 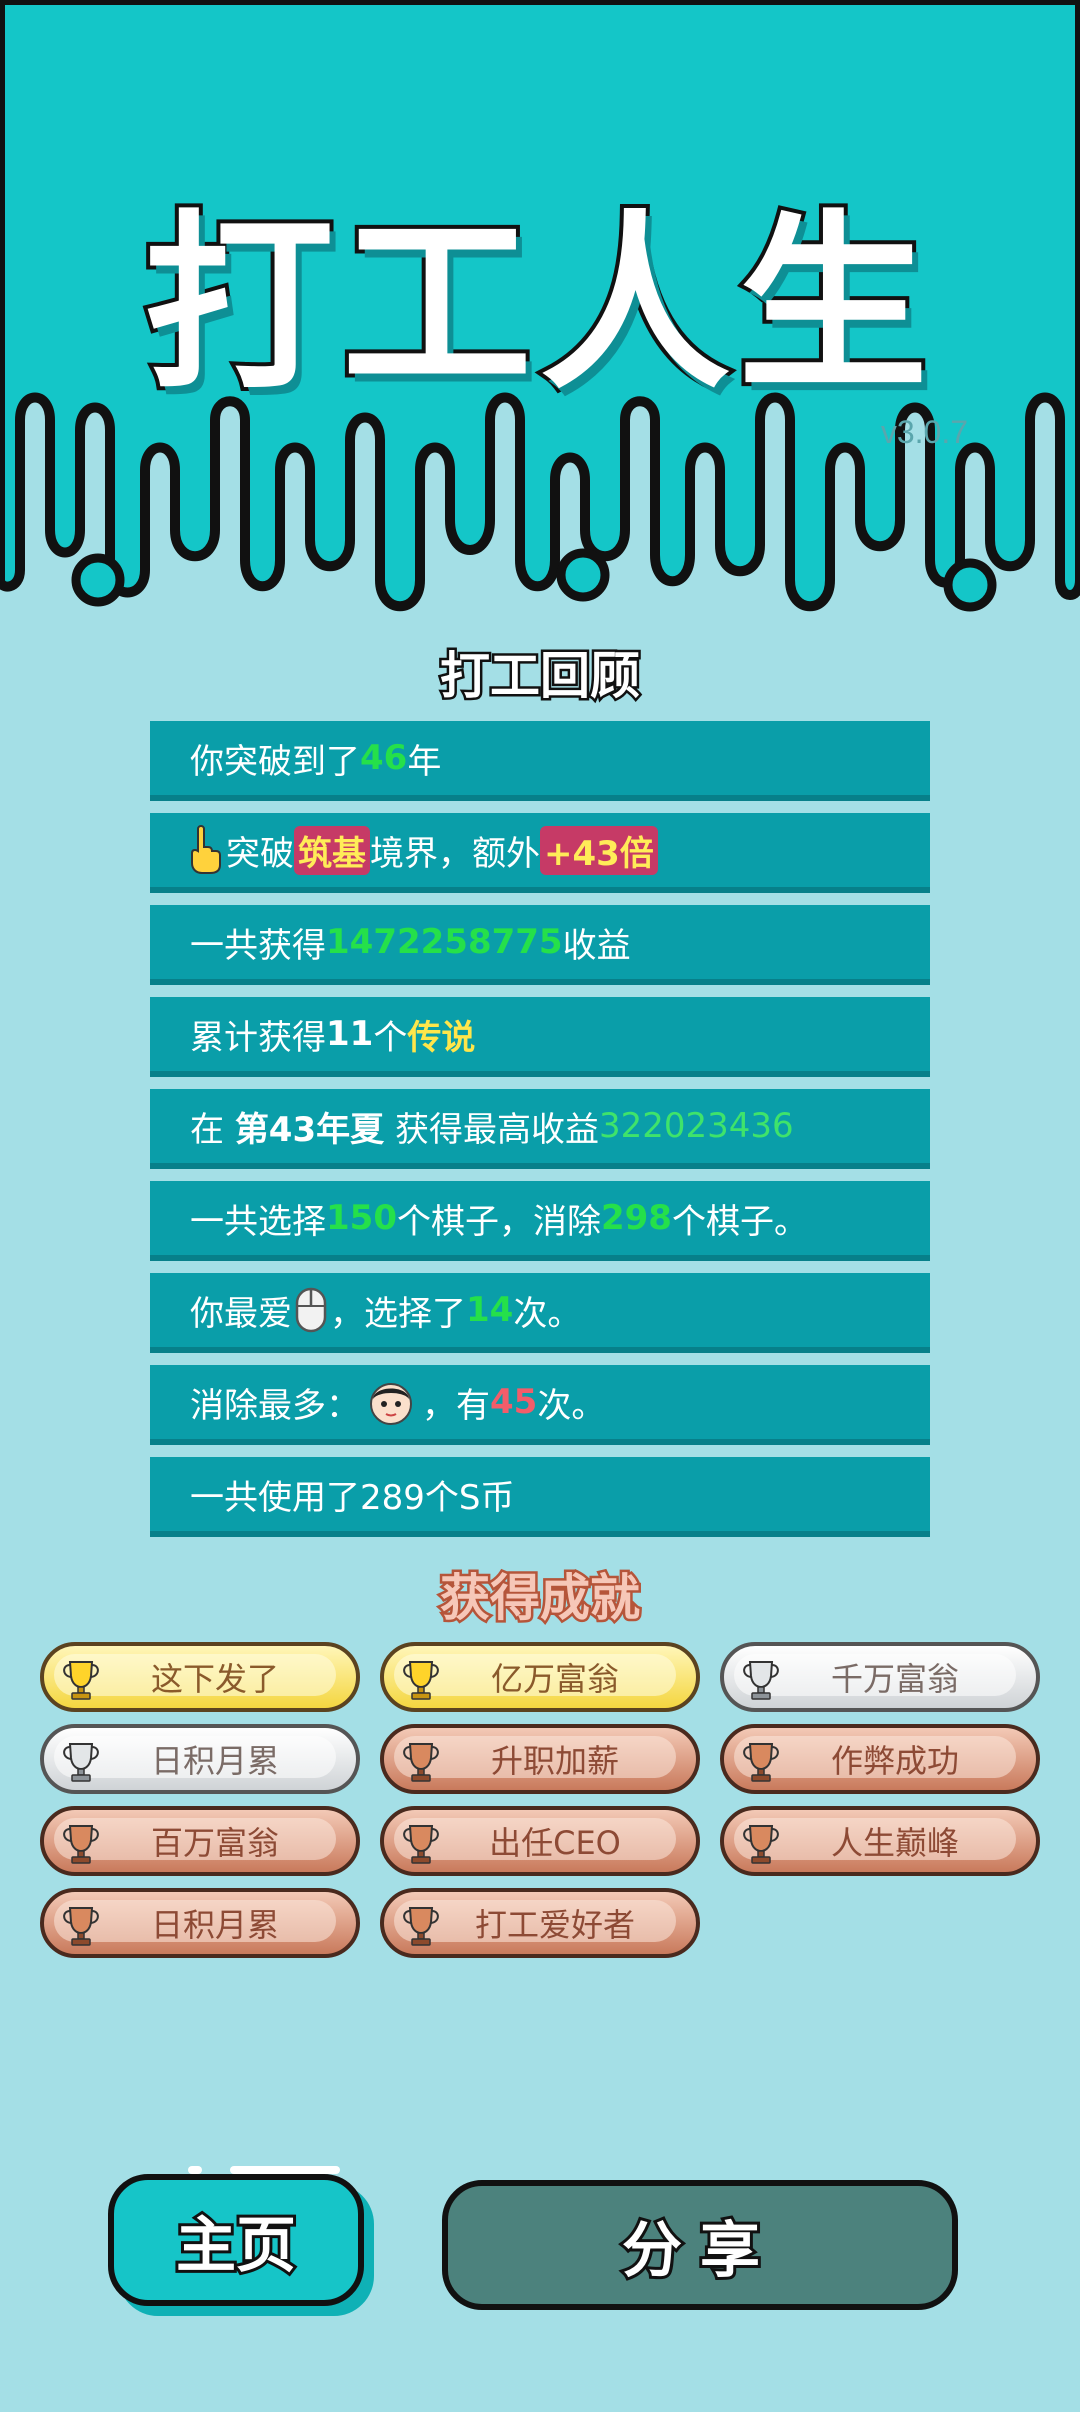 I want to click on row-text: 收益, so click(x=596, y=945).